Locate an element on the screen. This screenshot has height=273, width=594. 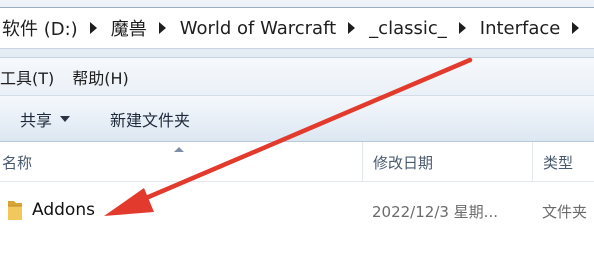
caret-down-icon is located at coordinates (65, 118).